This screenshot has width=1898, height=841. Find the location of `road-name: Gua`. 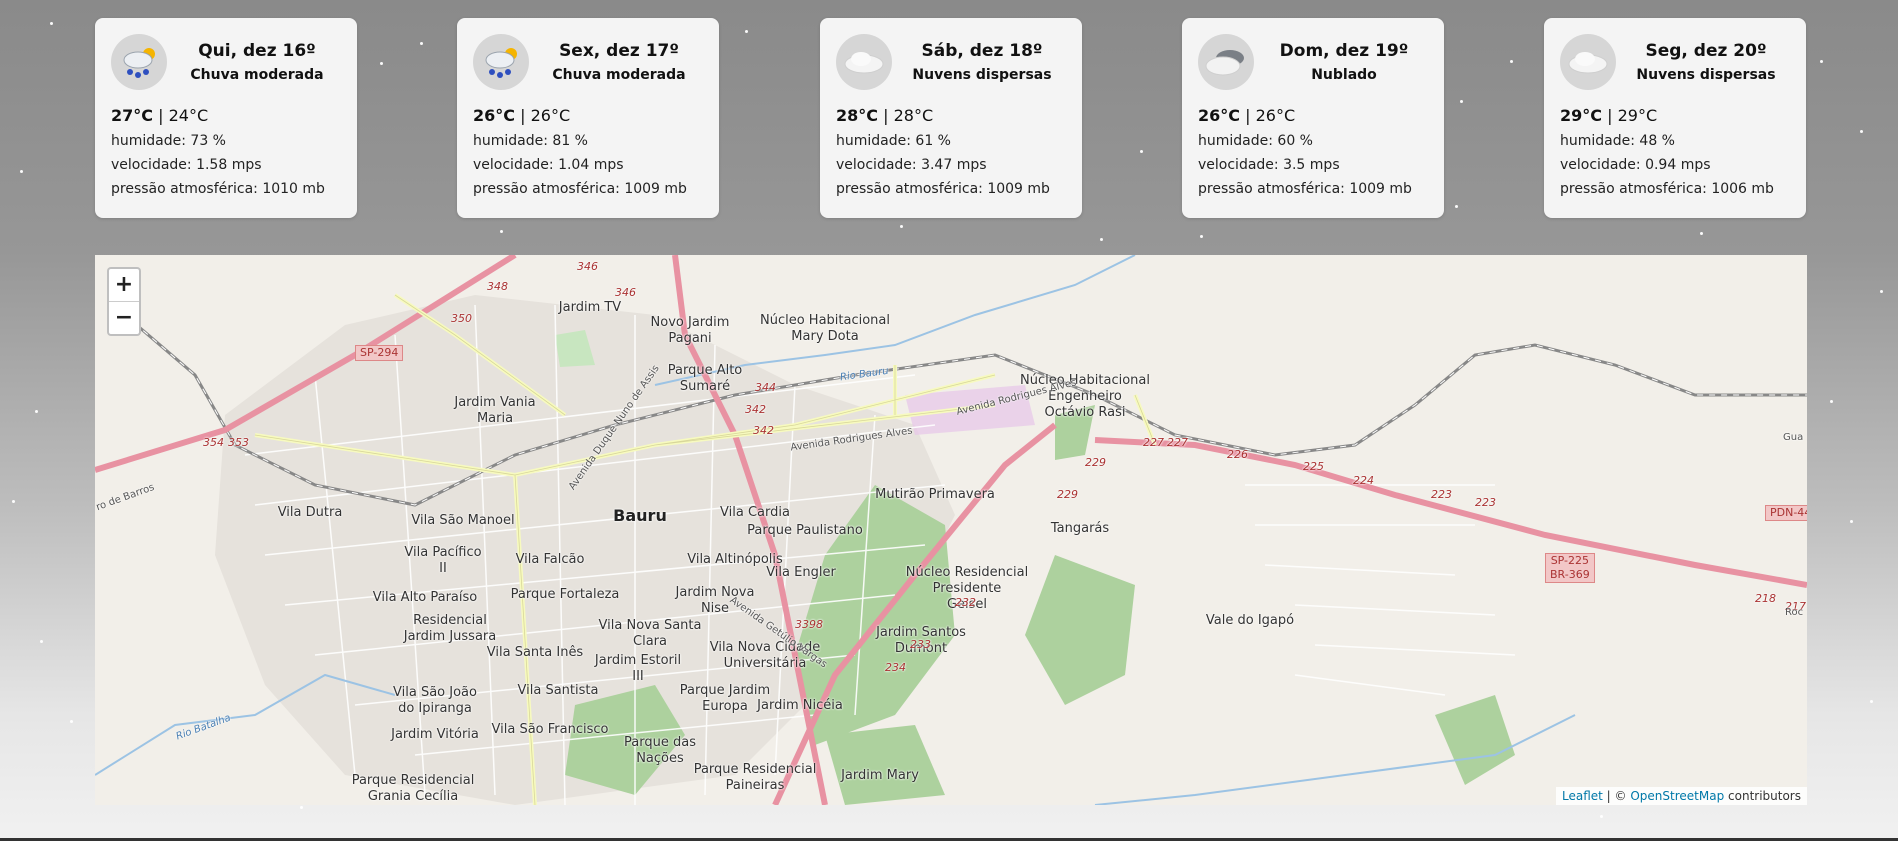

road-name: Gua is located at coordinates (1793, 437).